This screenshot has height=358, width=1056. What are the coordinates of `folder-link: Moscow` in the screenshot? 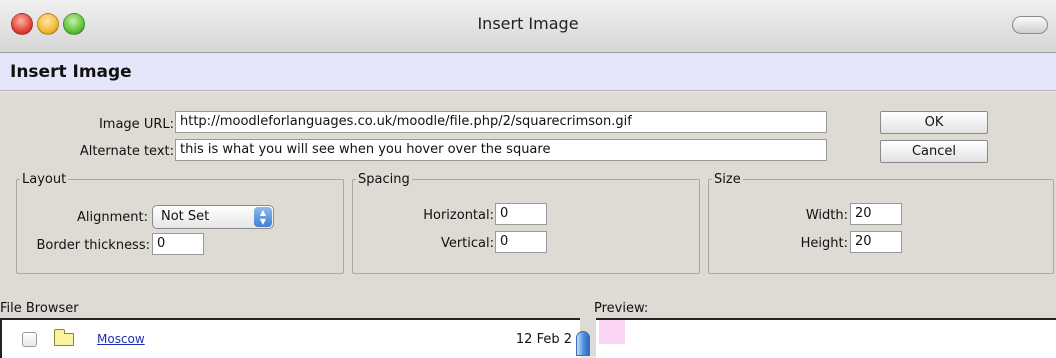 It's located at (121, 339).